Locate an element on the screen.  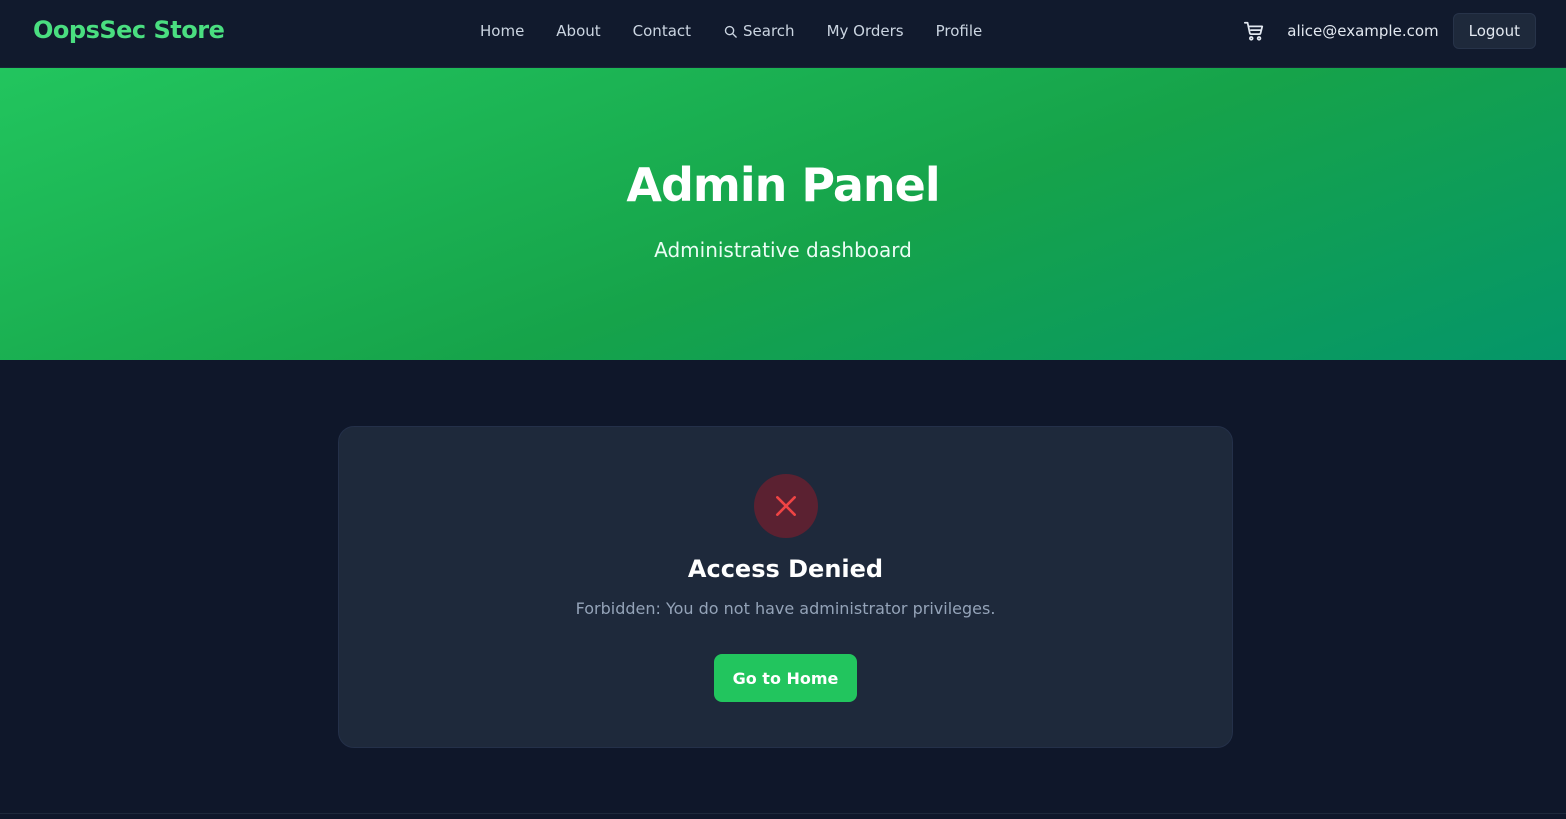
nav-search-label: Search is located at coordinates (769, 31).